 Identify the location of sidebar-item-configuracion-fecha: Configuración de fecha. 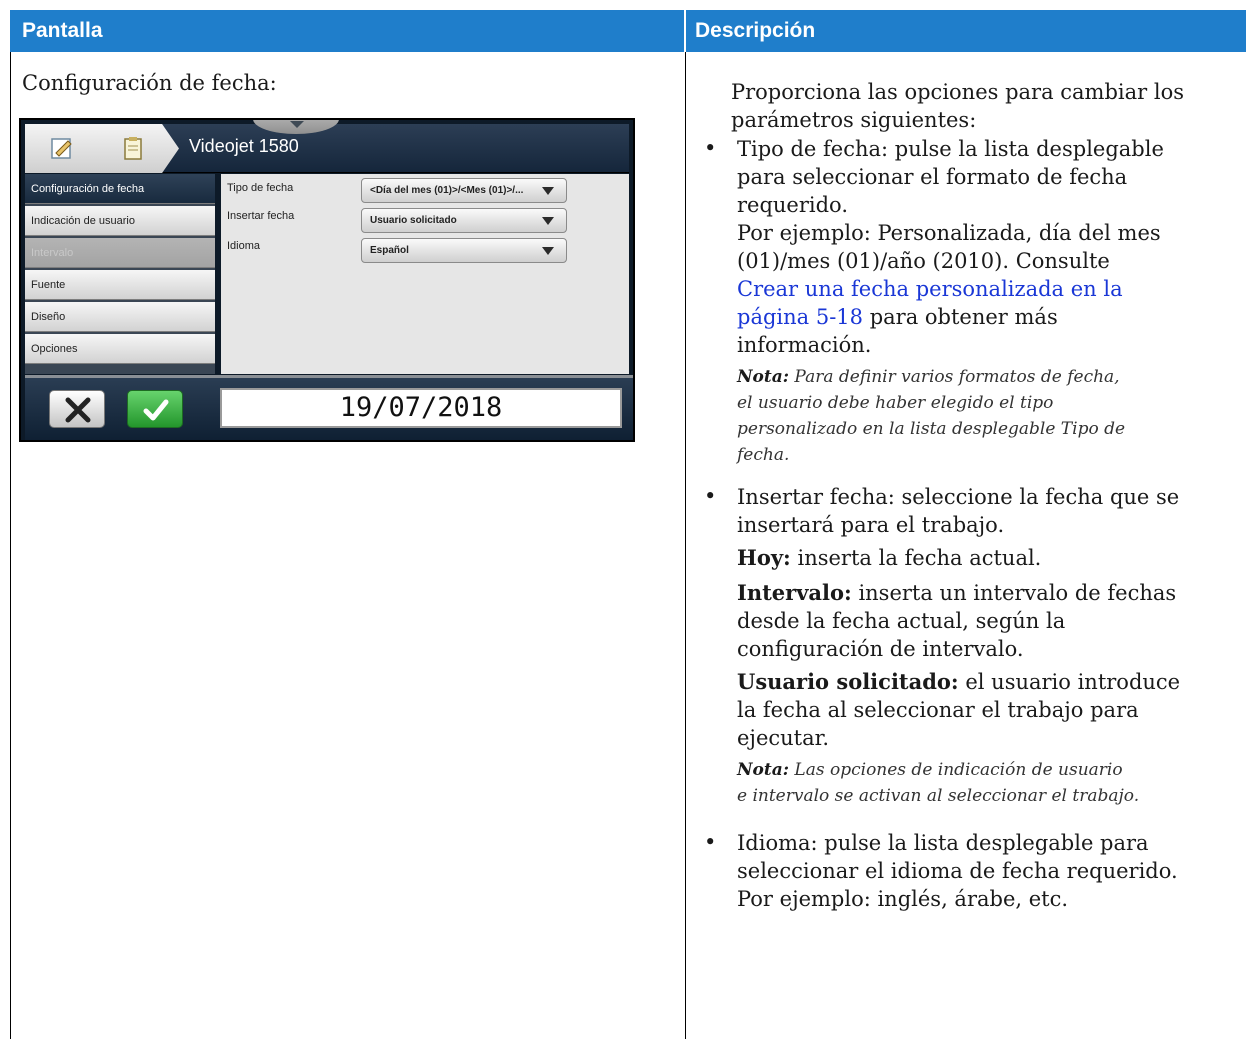
(120, 189).